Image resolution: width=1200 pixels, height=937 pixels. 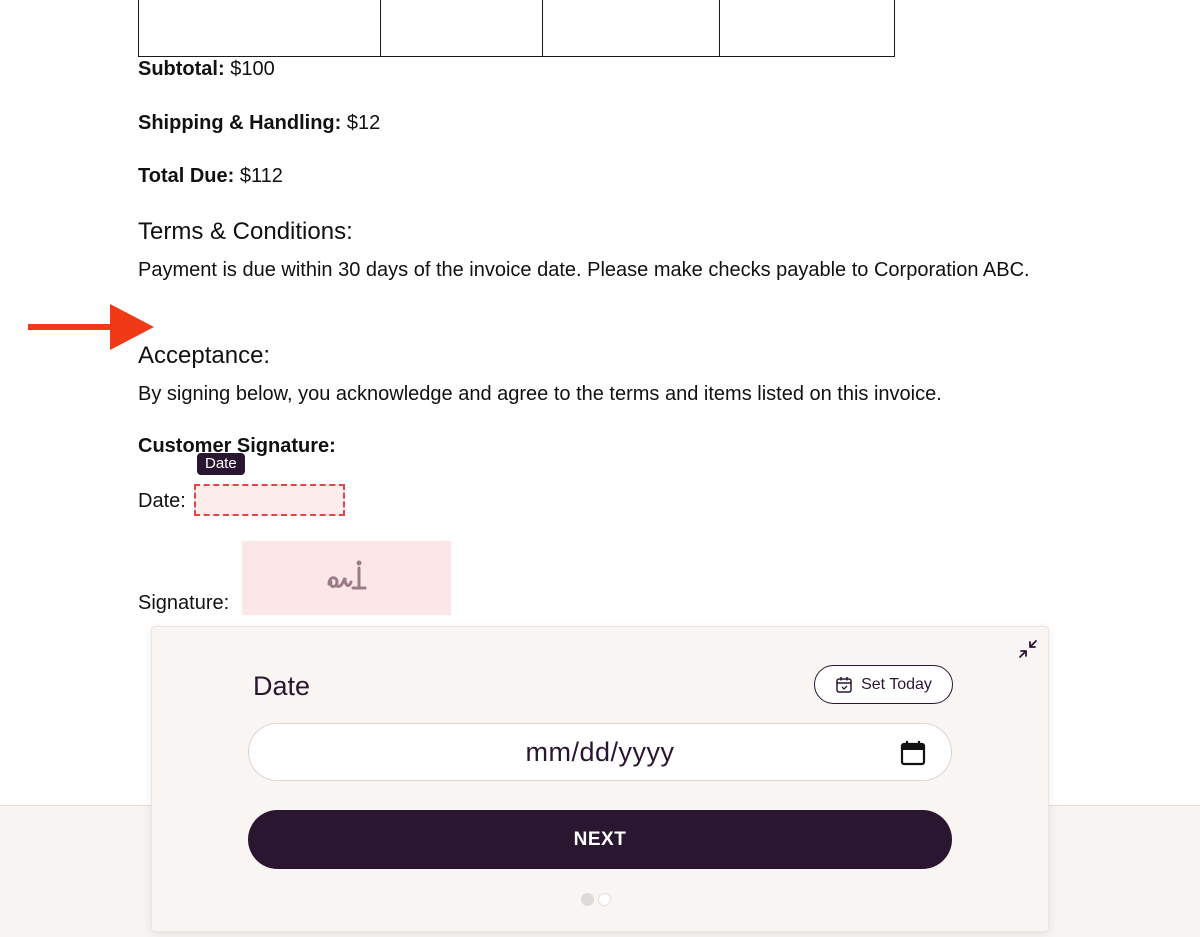 I want to click on shipping-value: $12, so click(x=361, y=123).